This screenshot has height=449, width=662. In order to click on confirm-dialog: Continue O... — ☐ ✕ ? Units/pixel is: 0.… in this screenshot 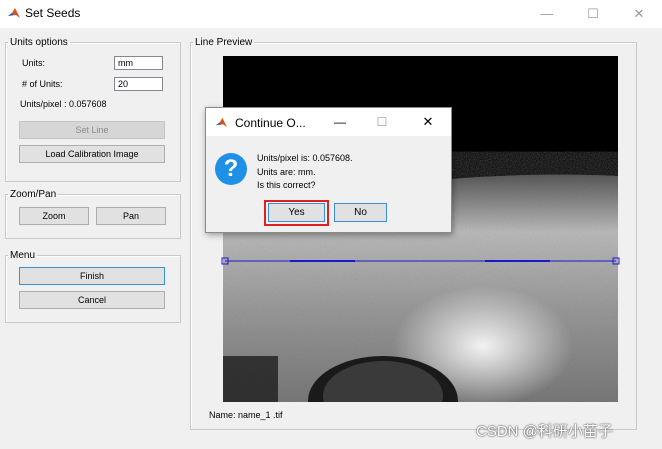, I will do `click(328, 170)`.